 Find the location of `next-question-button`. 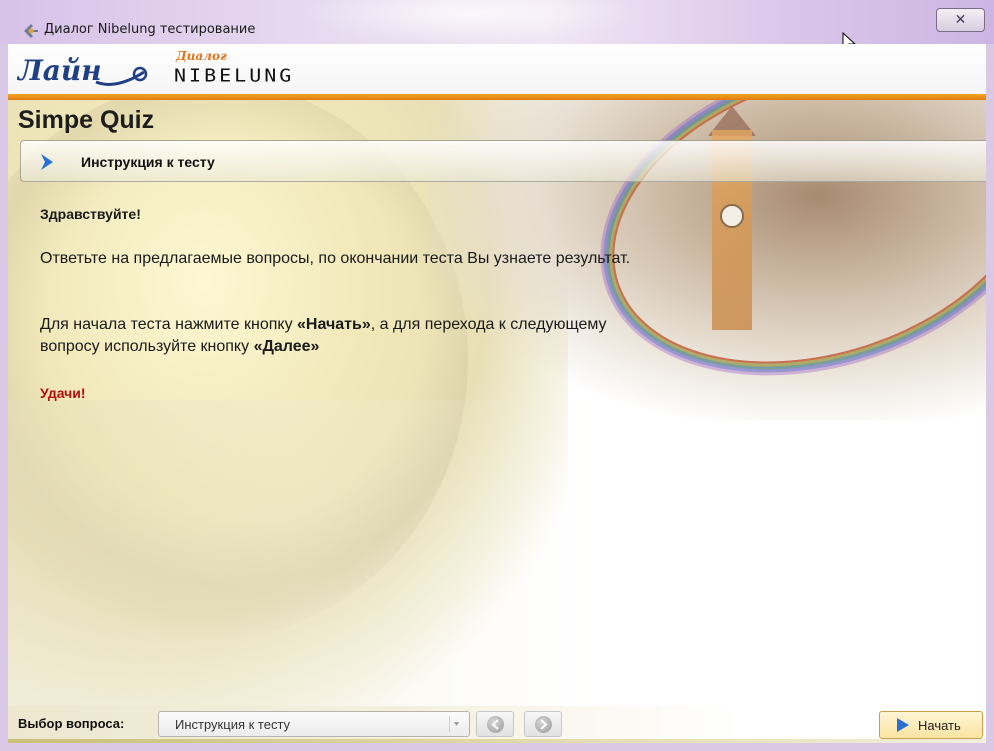

next-question-button is located at coordinates (543, 724).